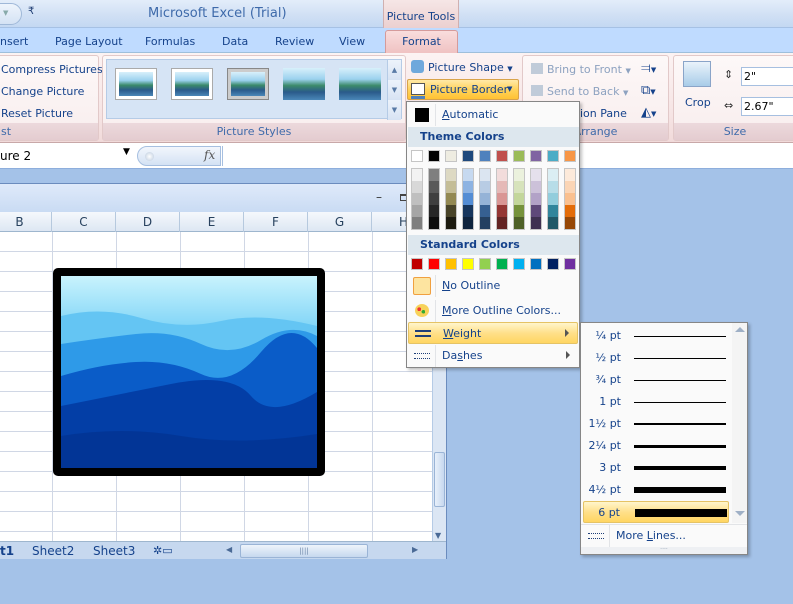 The height and width of the screenshot is (604, 793). What do you see at coordinates (740, 513) in the screenshot?
I see `scroll-down-icon` at bounding box center [740, 513].